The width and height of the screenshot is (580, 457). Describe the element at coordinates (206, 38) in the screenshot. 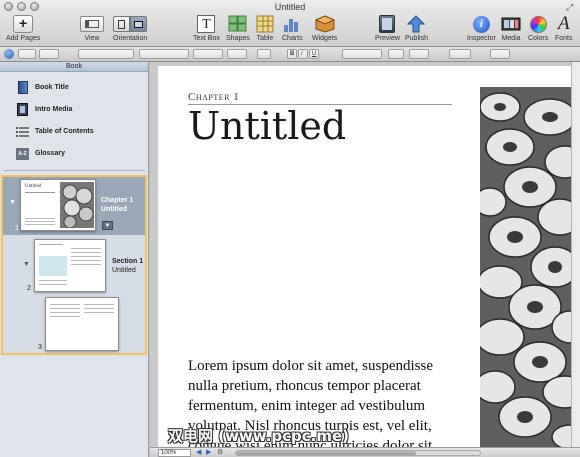

I see `text-box-label: Text Box` at that location.